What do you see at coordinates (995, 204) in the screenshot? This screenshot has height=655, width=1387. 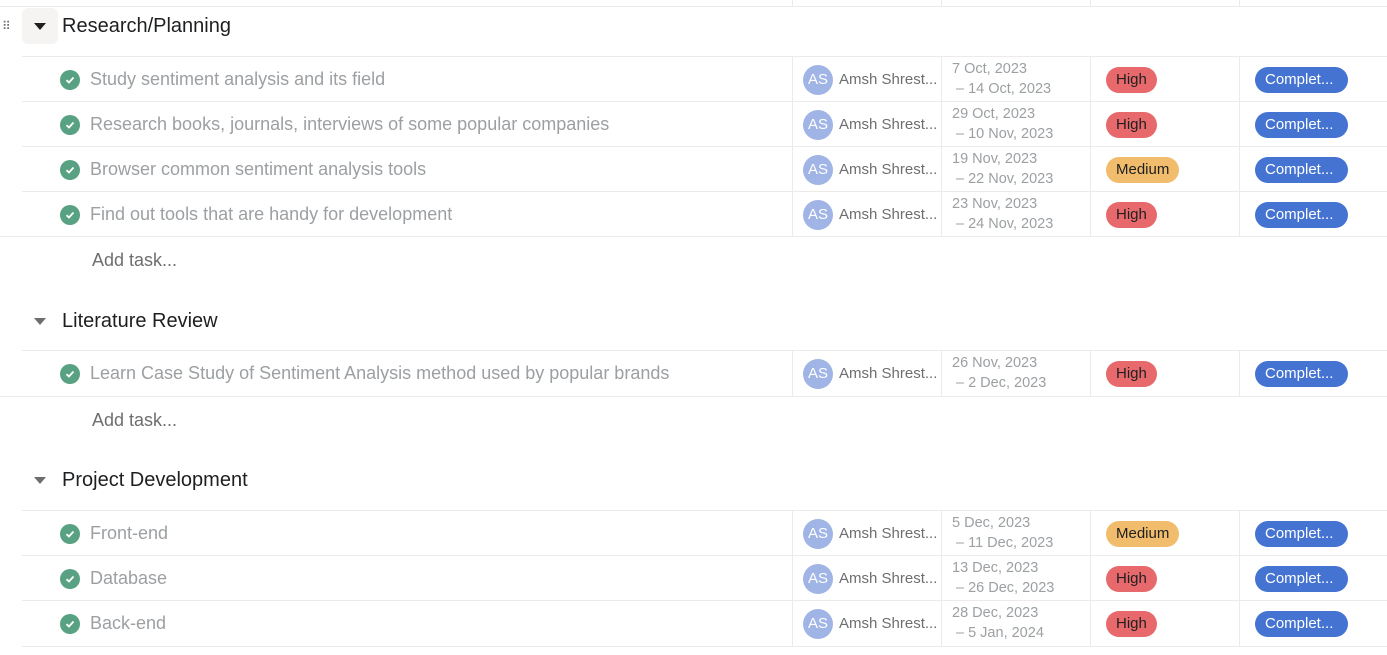 I see `start-date: 23 Nov, 2023` at bounding box center [995, 204].